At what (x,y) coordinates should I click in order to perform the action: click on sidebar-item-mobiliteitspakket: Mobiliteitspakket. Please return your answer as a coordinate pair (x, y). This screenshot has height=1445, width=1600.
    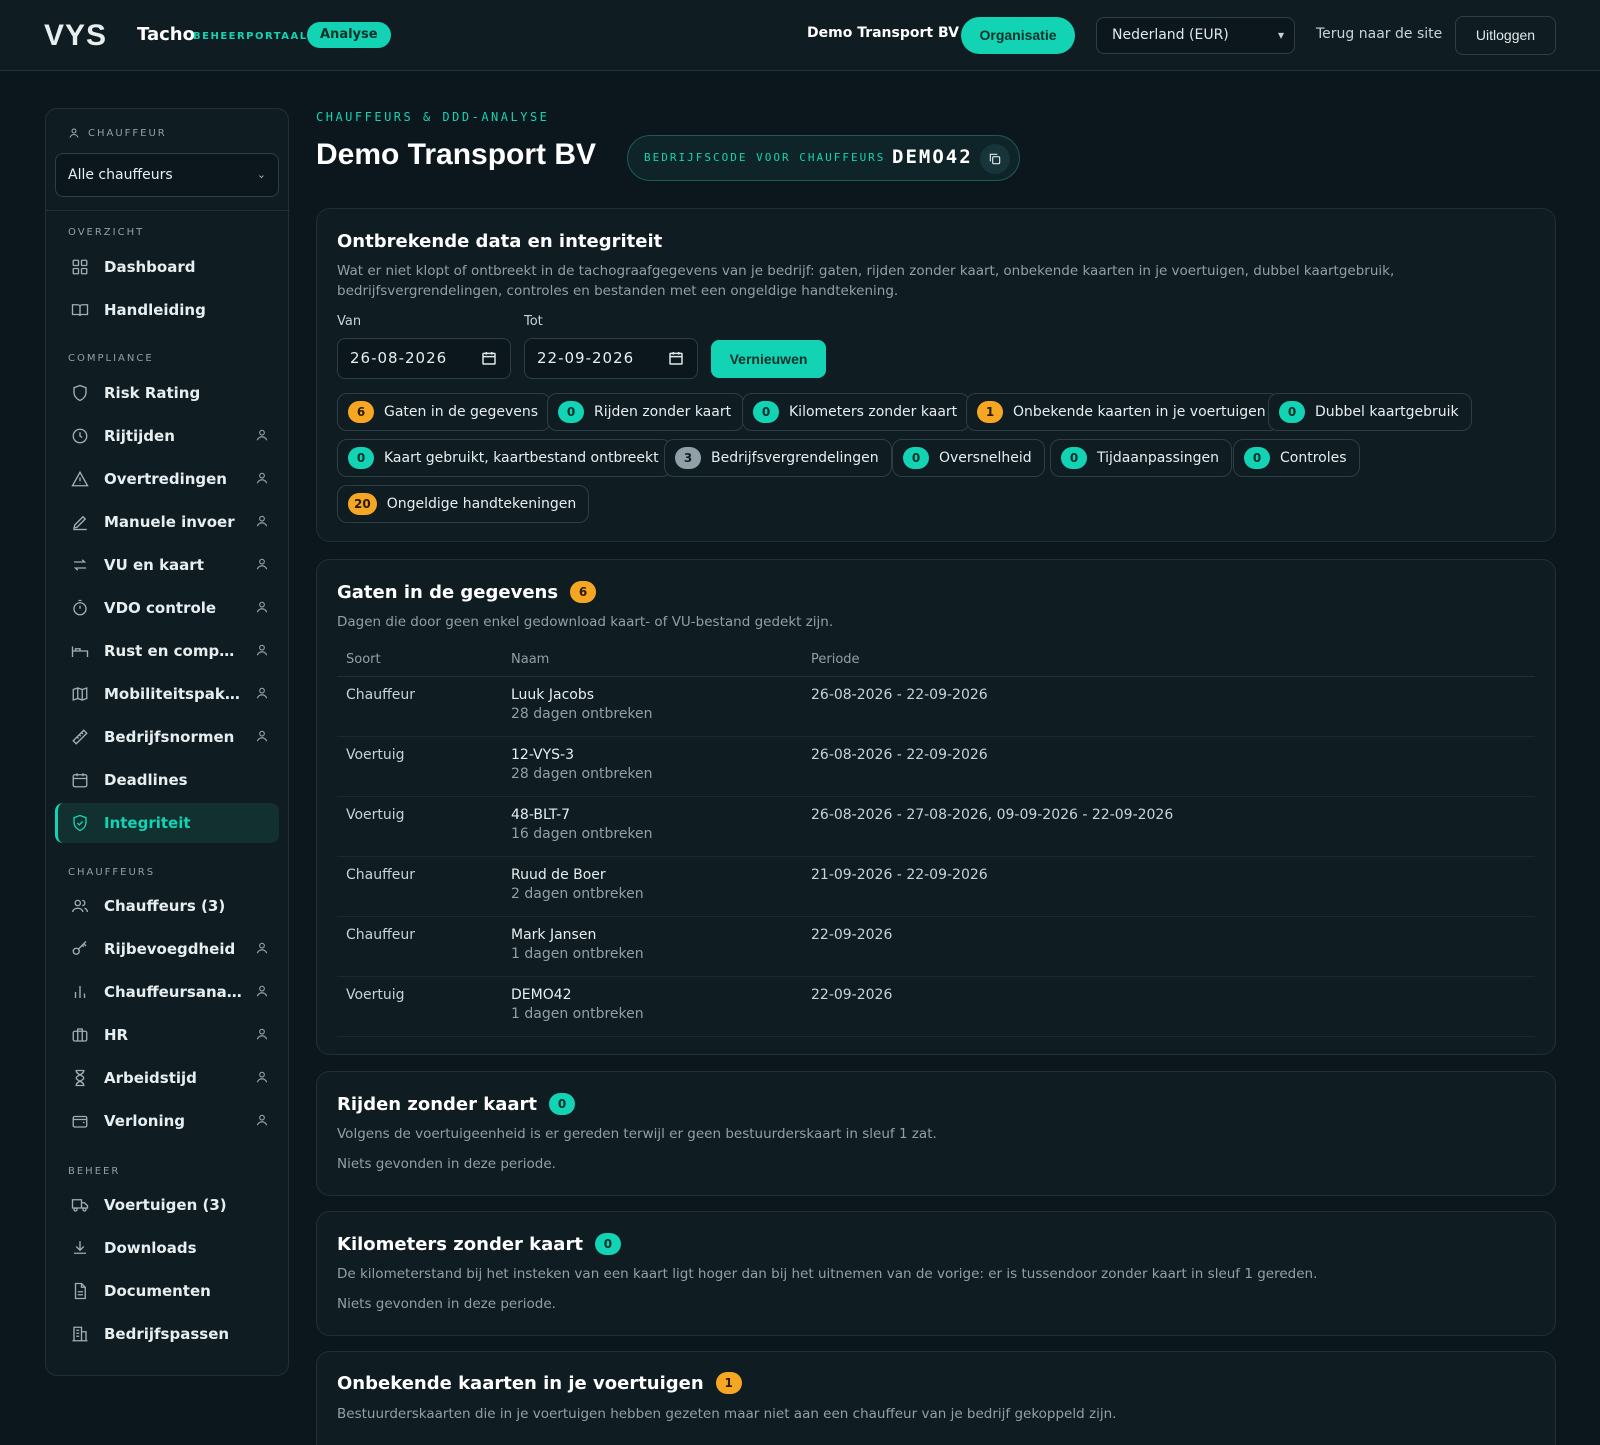
    Looking at the image, I should click on (167, 694).